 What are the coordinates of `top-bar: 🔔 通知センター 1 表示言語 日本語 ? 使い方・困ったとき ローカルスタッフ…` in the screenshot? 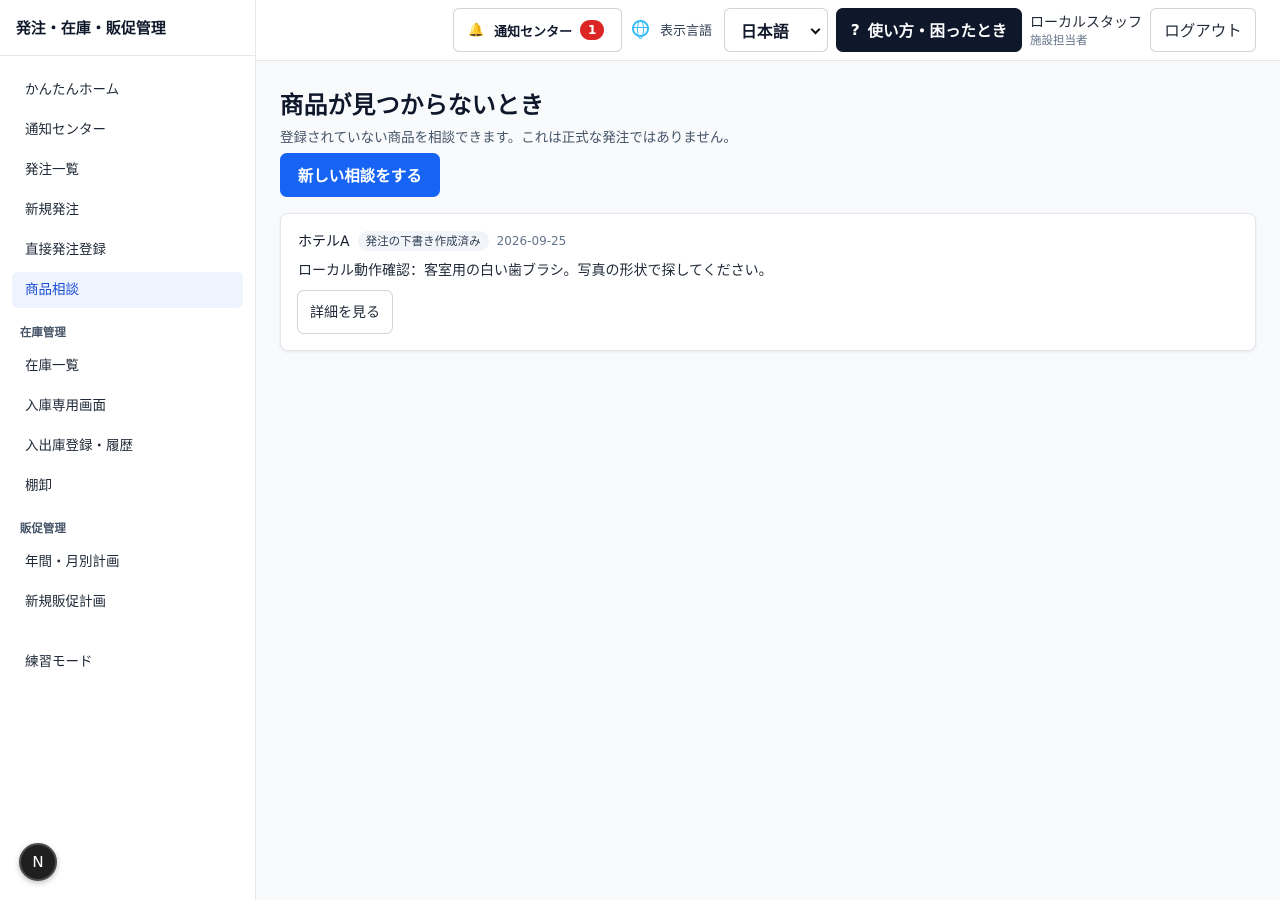 It's located at (768, 30).